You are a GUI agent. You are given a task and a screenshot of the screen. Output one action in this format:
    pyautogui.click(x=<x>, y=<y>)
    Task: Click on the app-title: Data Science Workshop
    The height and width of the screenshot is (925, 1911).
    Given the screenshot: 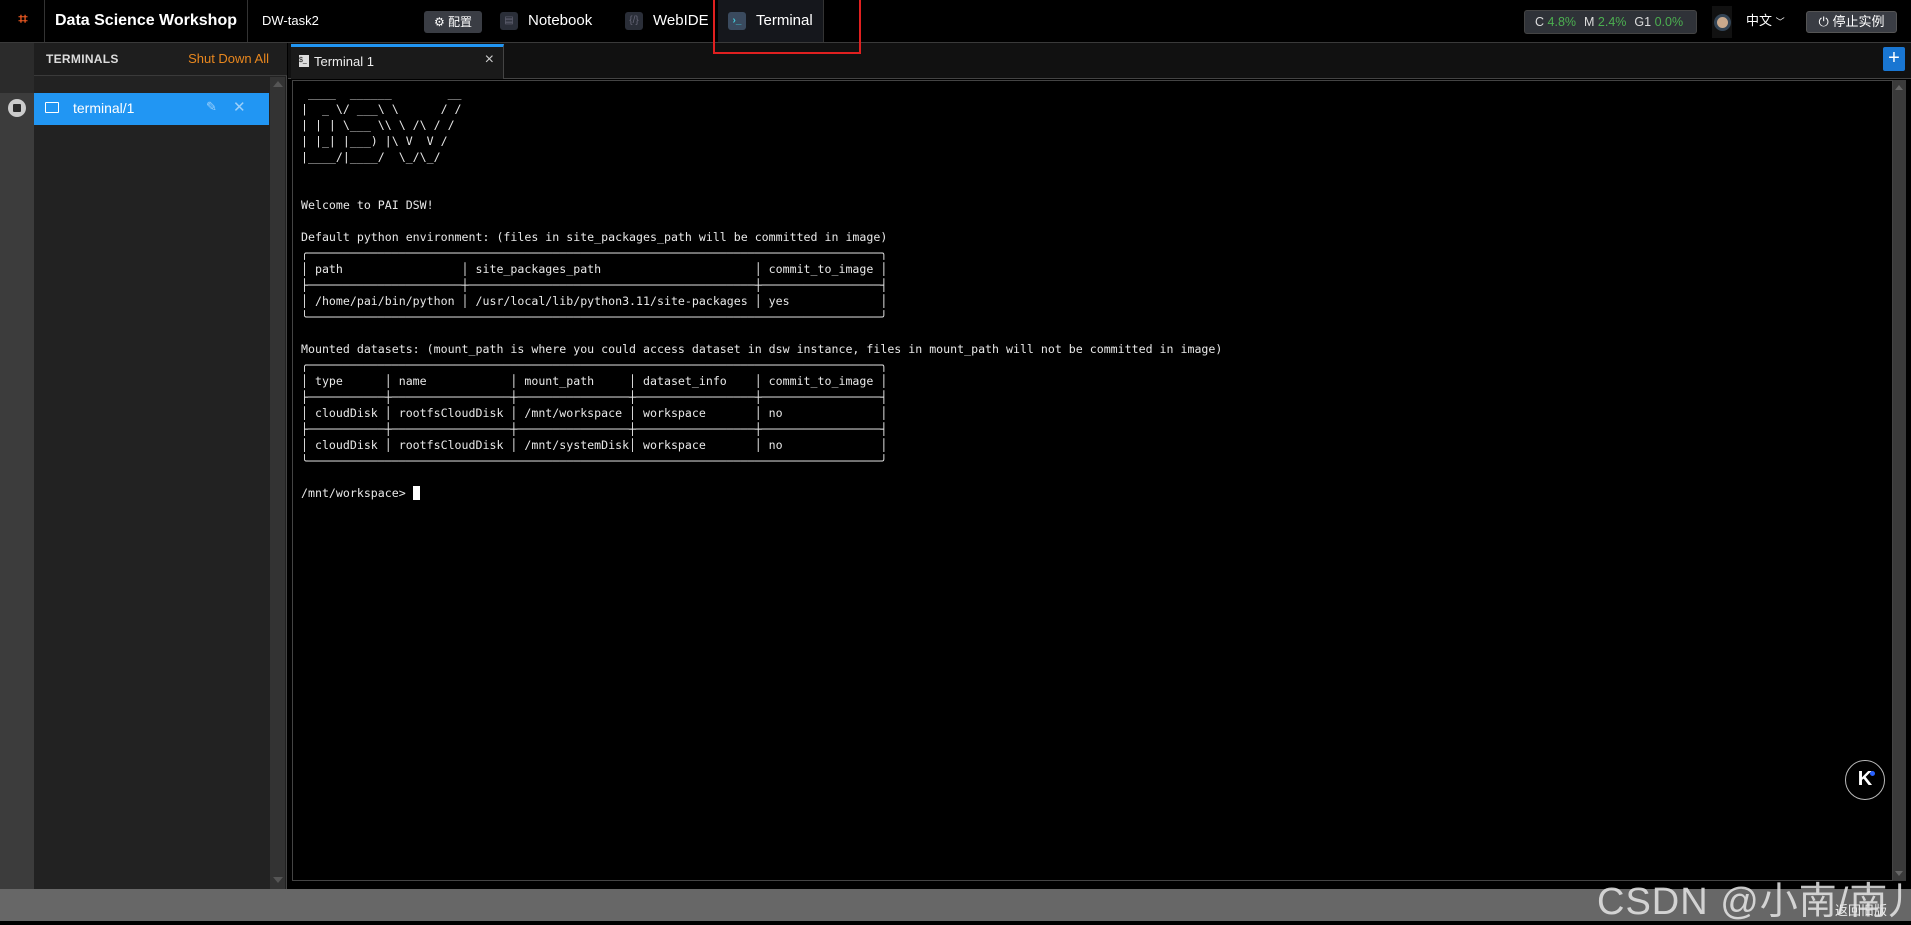 What is the action you would take?
    pyautogui.click(x=146, y=21)
    